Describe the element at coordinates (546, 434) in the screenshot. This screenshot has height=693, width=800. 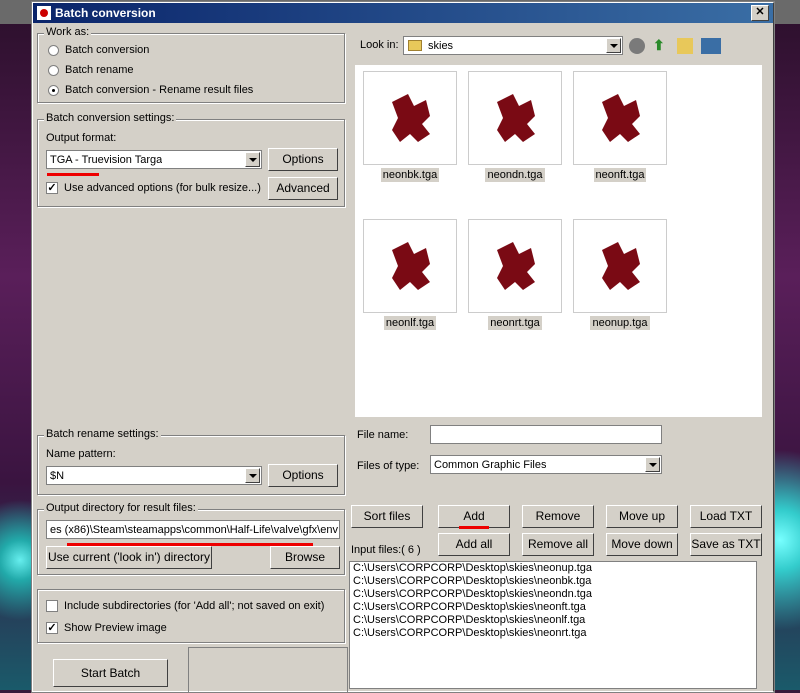
I see `file-name-input` at that location.